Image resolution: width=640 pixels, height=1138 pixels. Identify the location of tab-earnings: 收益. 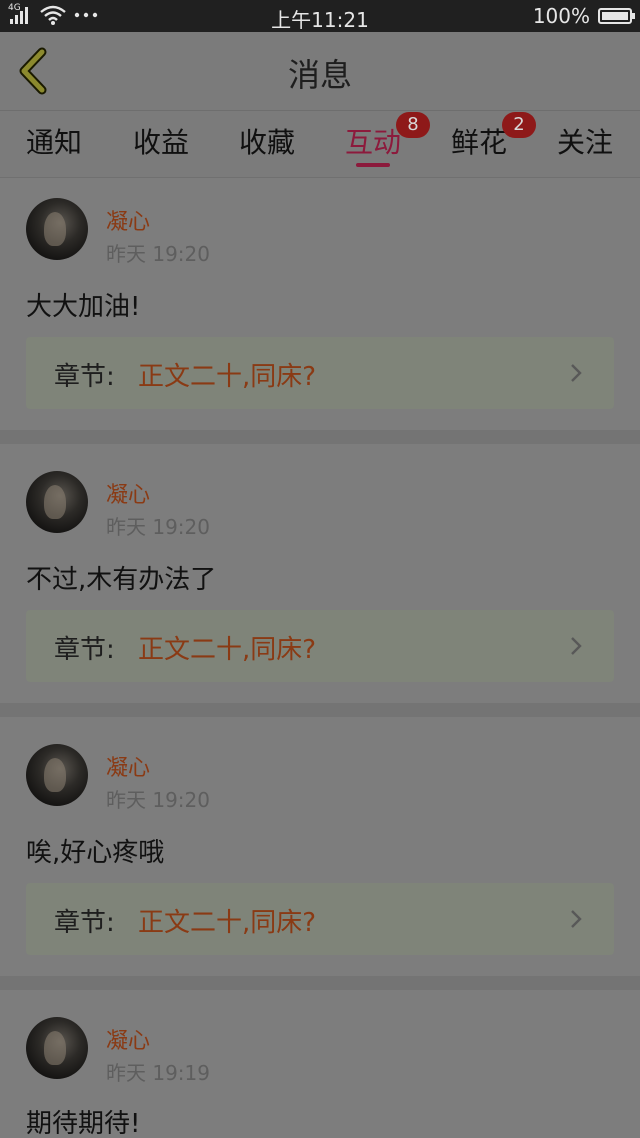
(161, 141).